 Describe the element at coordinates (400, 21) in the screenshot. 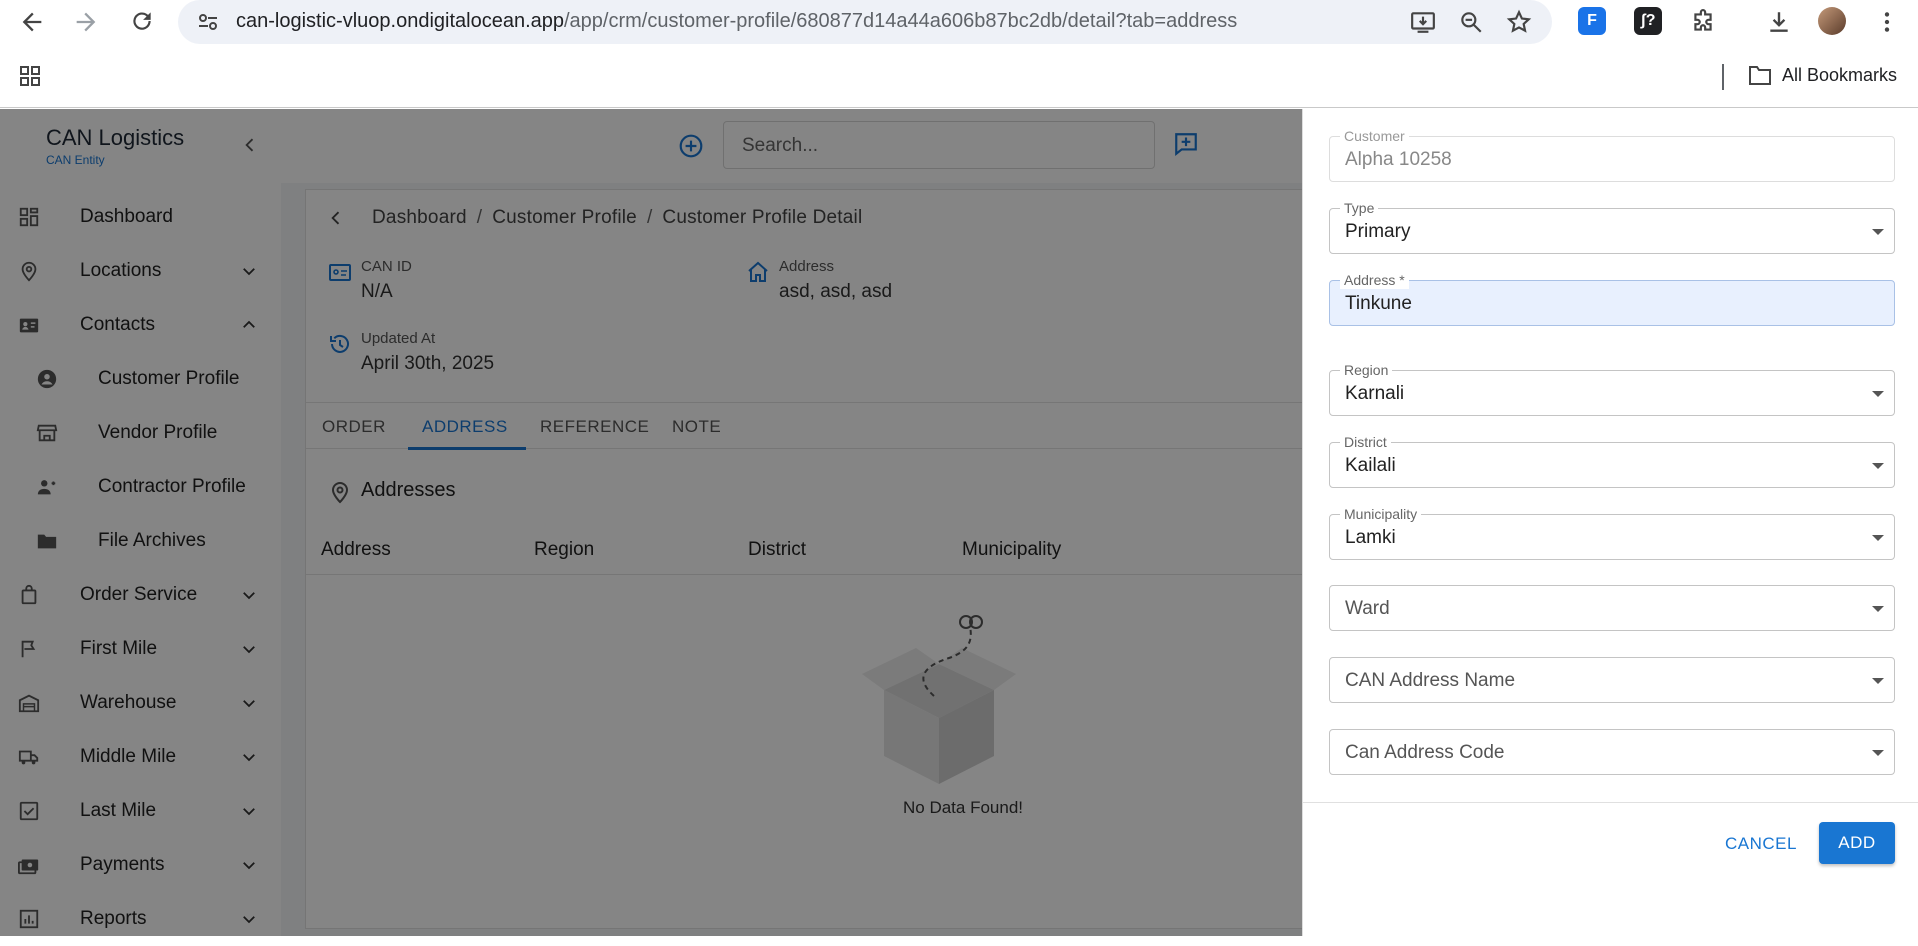

I see `url-host: can-logistic-vluop.ondigitalocean.app` at that location.